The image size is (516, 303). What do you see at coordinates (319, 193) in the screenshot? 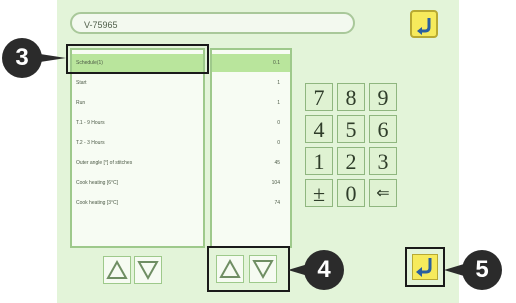
I see `key-plus-minus: ±` at bounding box center [319, 193].